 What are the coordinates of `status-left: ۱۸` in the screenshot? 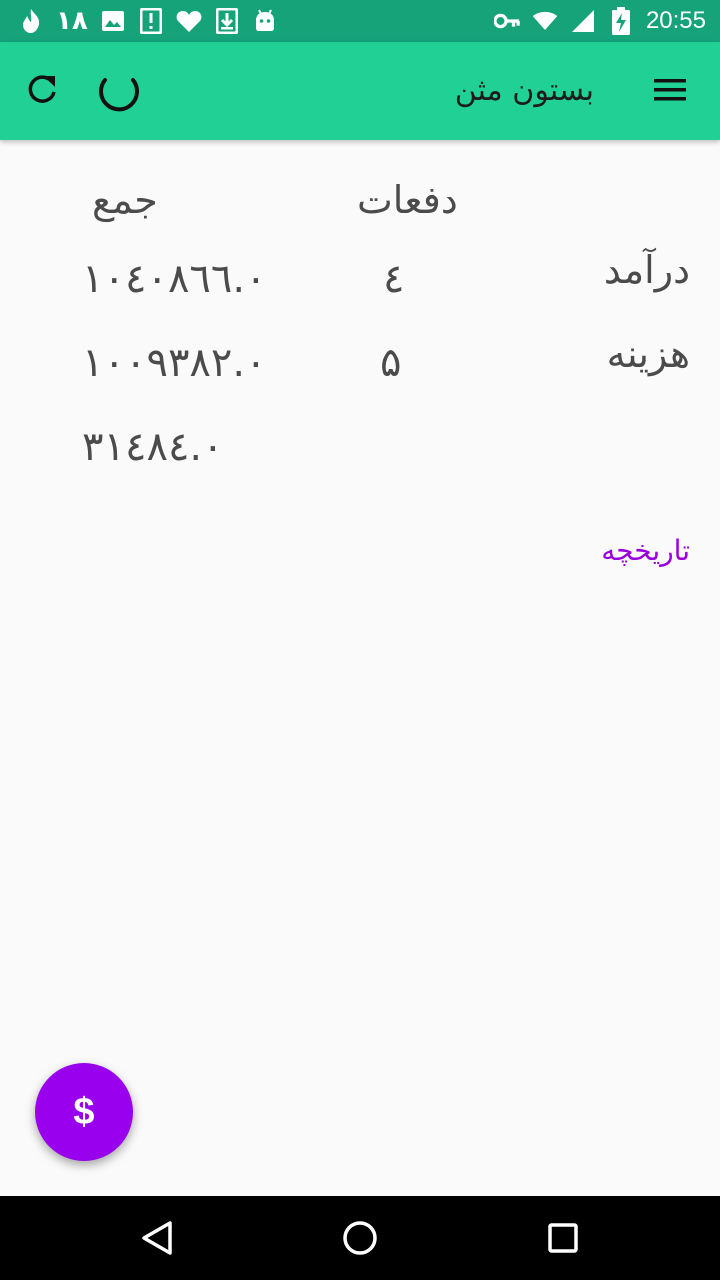 It's located at (148, 21).